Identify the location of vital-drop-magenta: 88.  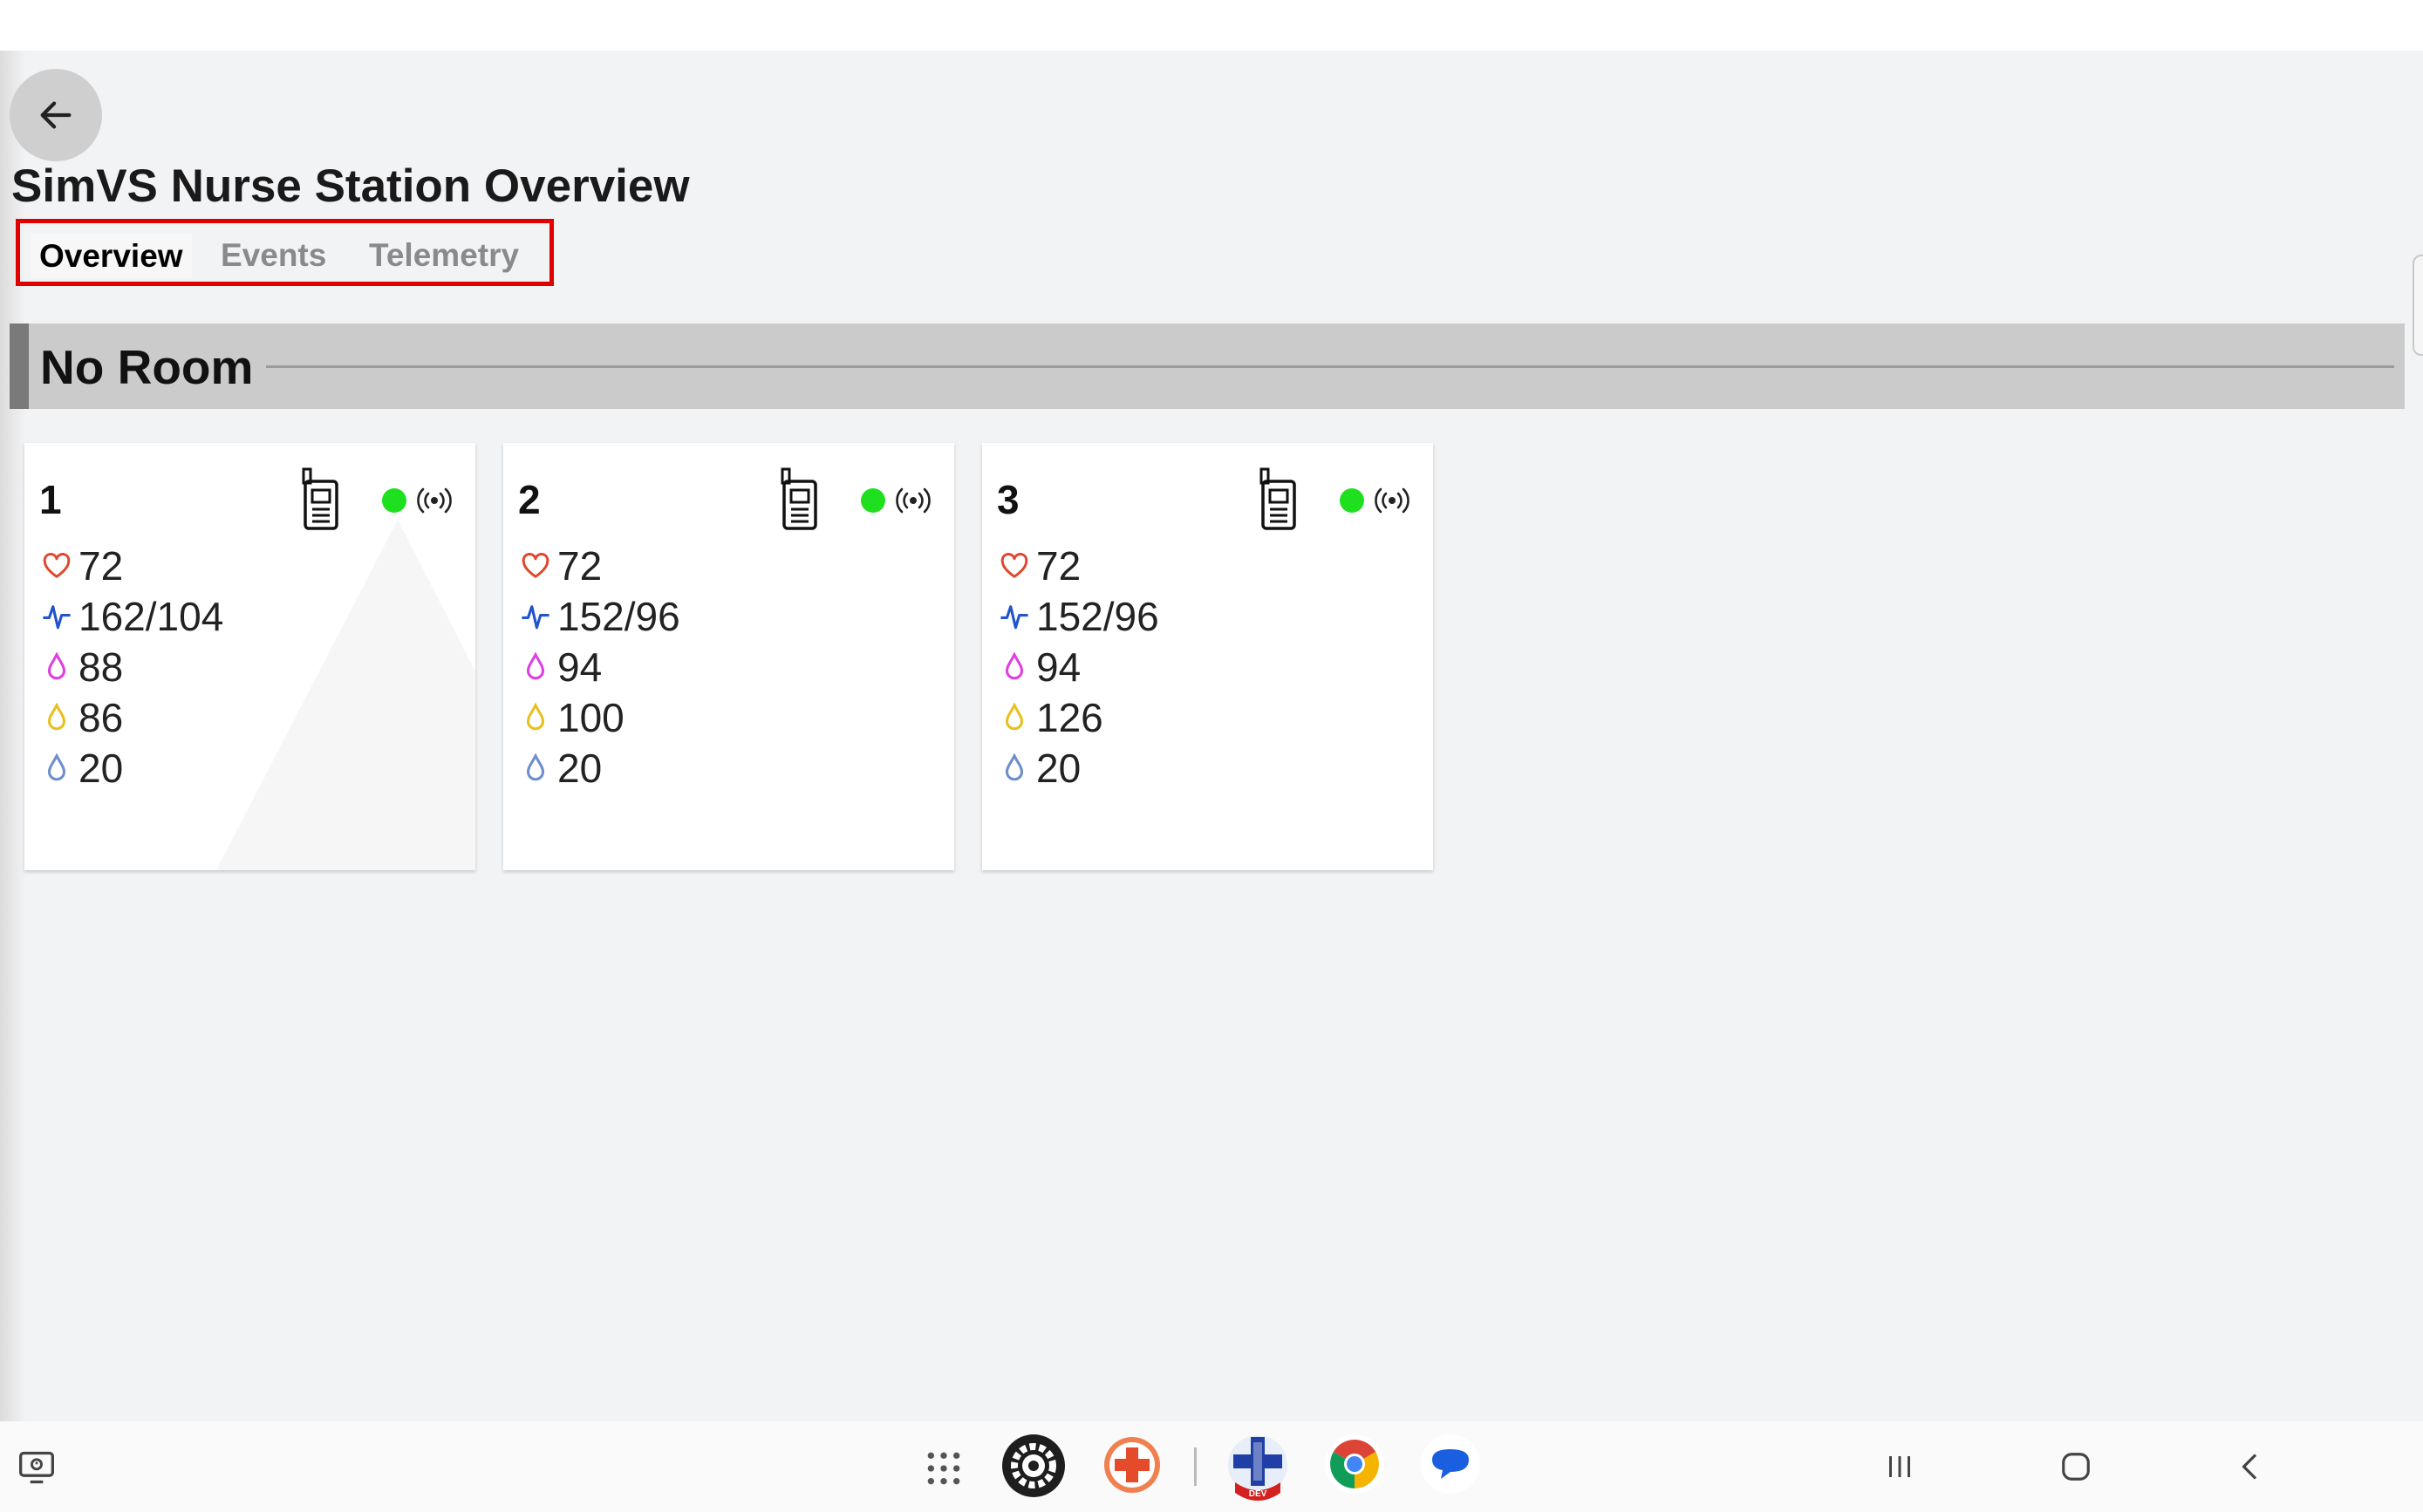
(132, 667).